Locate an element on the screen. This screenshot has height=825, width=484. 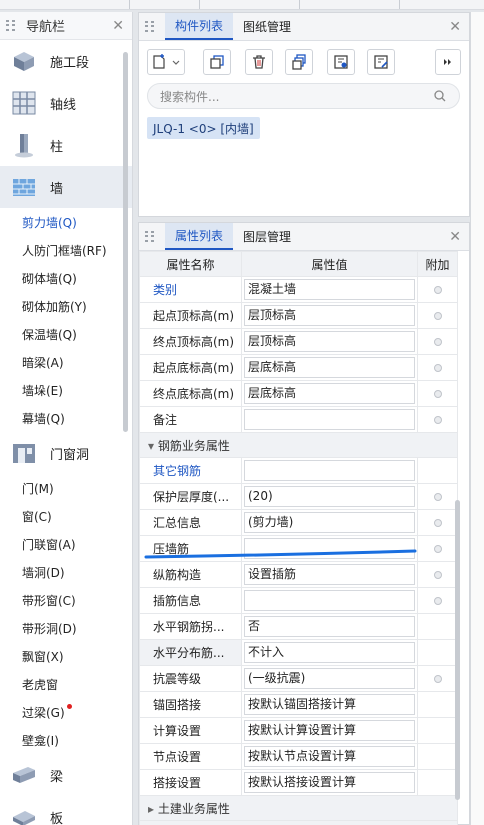
property-row: 保护层厚度(... (20) is located at coordinates (298, 496).